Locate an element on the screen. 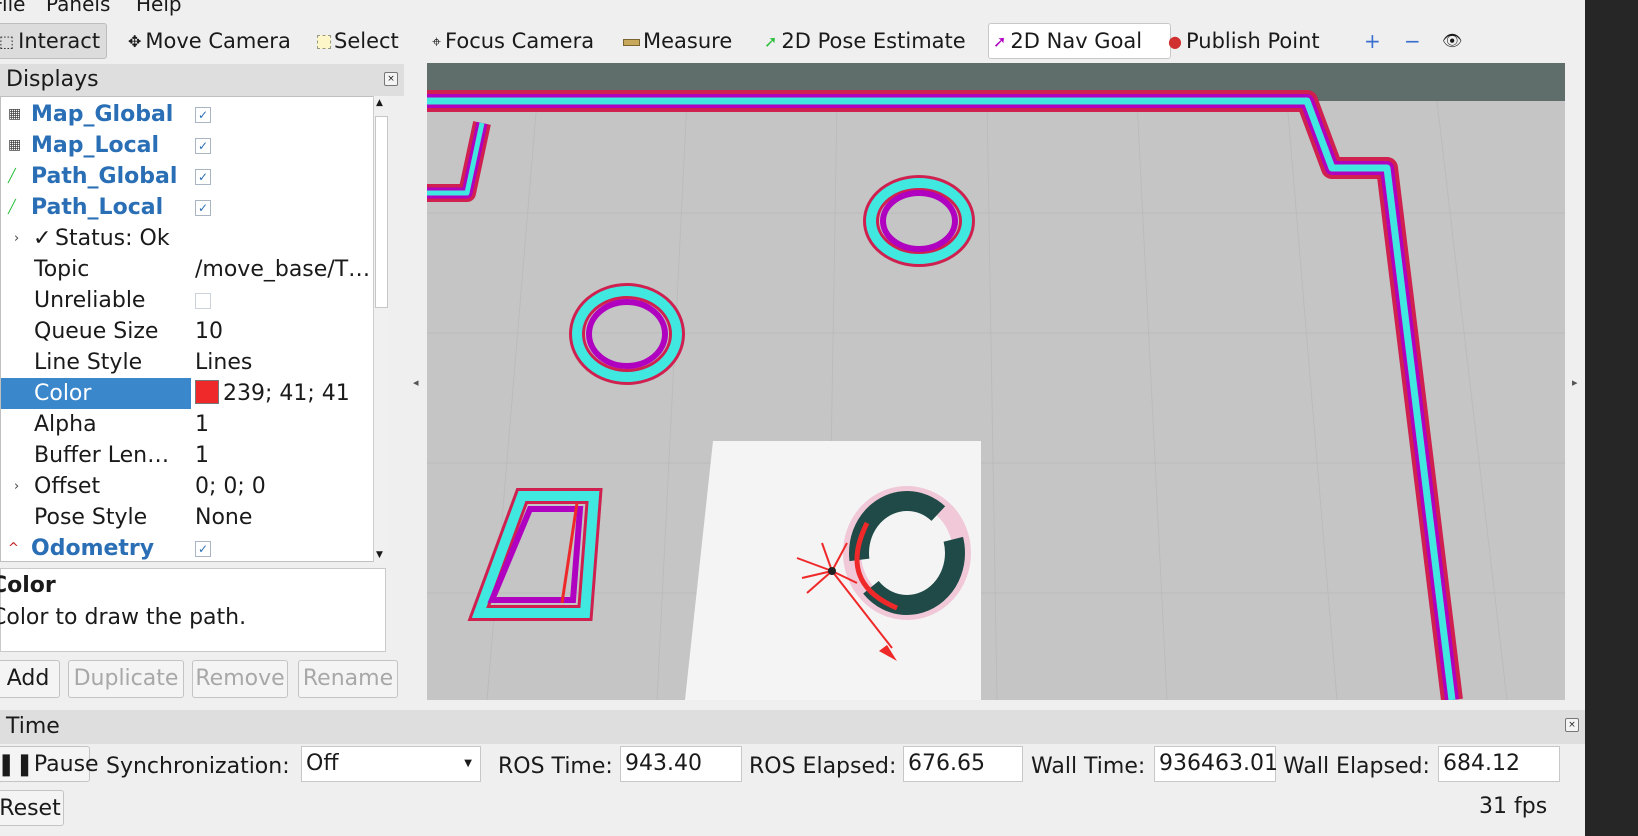  displays-scrollbar: ▲ ▼ is located at coordinates (380, 329).